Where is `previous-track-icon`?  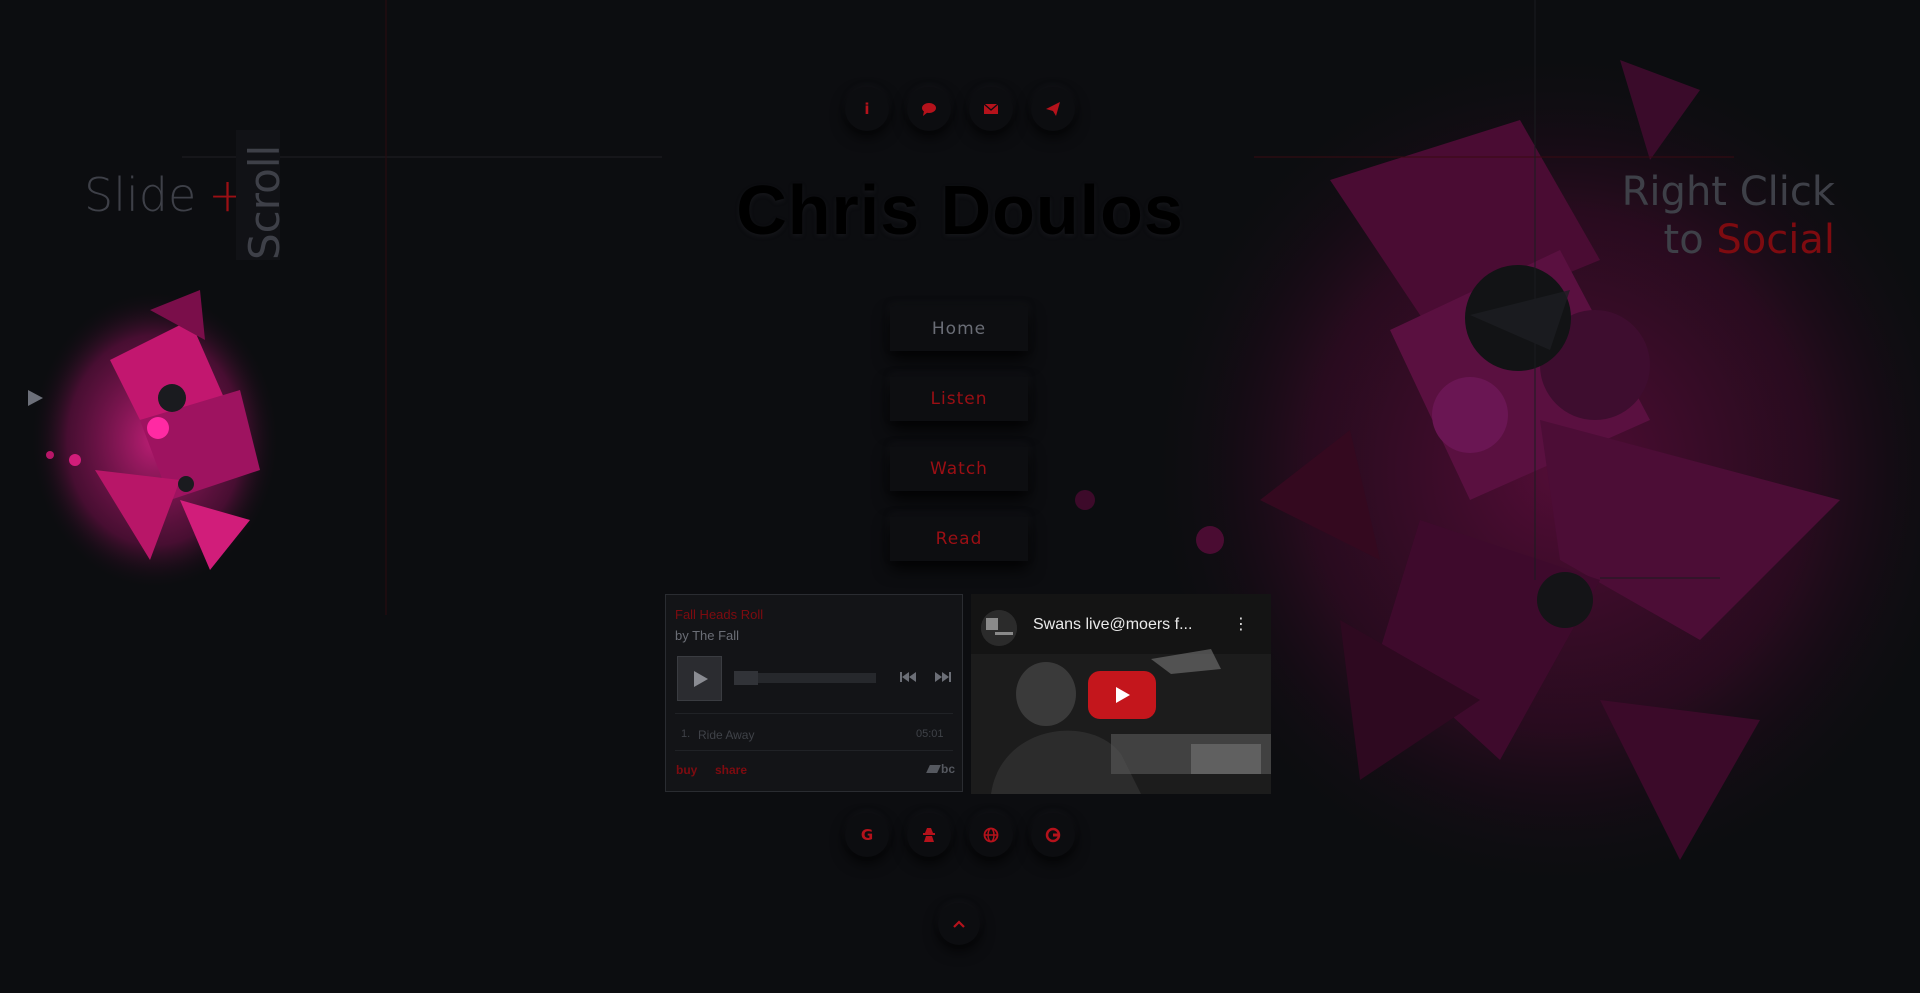
previous-track-icon is located at coordinates (908, 677).